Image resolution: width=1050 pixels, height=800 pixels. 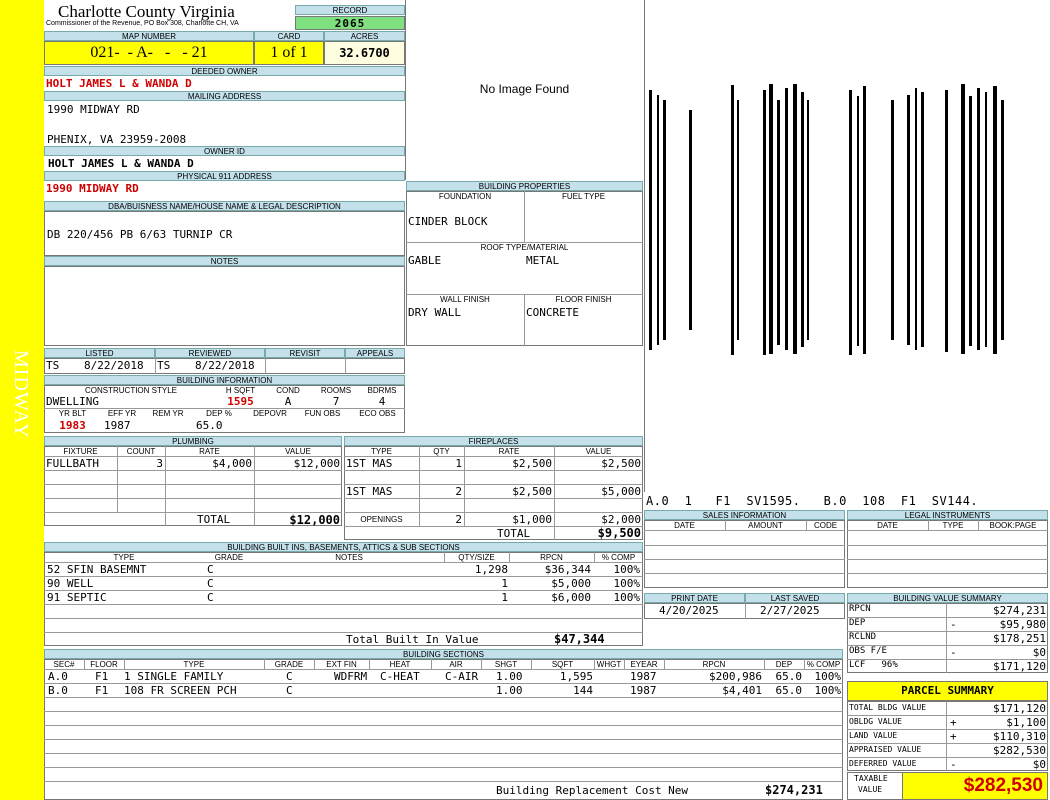 I want to click on builtins-col-grade: GRADE, so click(x=229, y=557).